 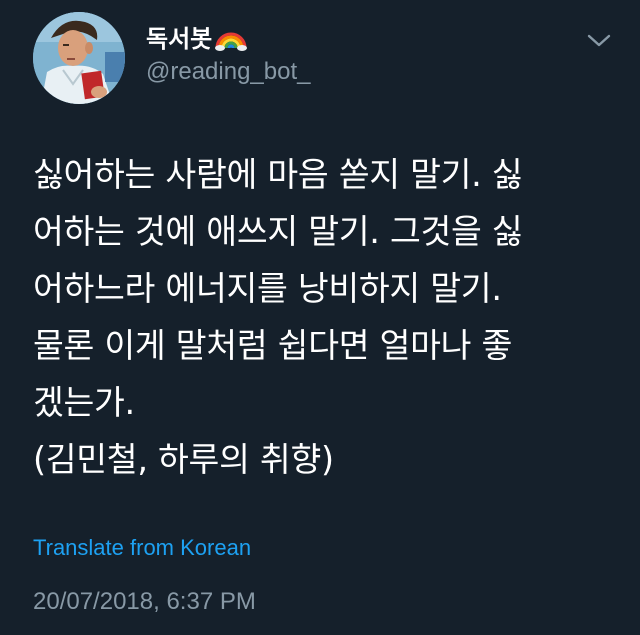 I want to click on display-name: 독서봇, so click(x=179, y=36).